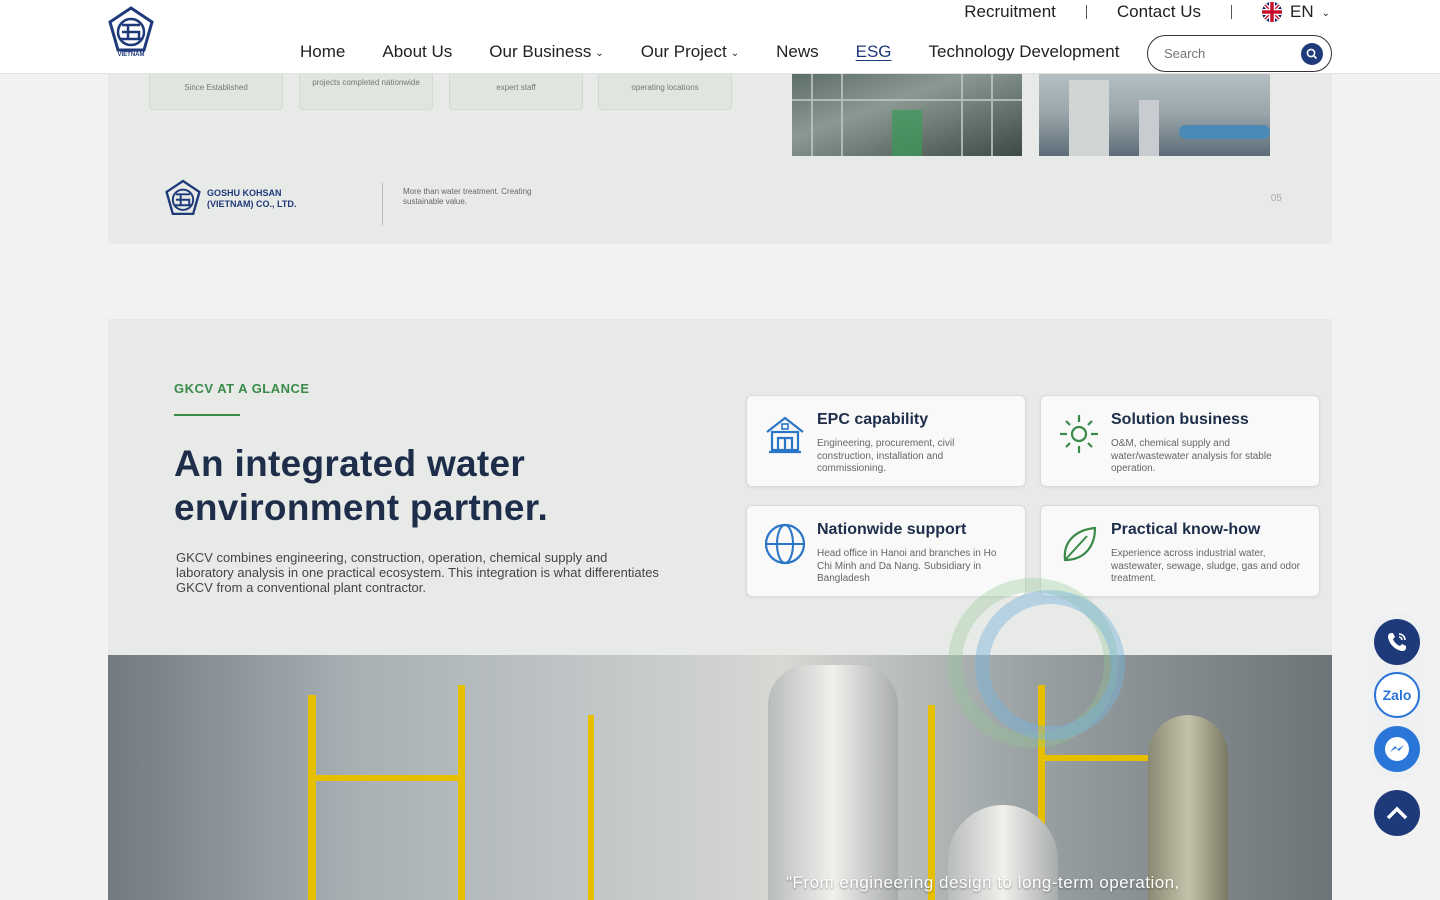 This screenshot has height=900, width=1440. Describe the element at coordinates (216, 90) in the screenshot. I see `stat-card: Since Established` at that location.